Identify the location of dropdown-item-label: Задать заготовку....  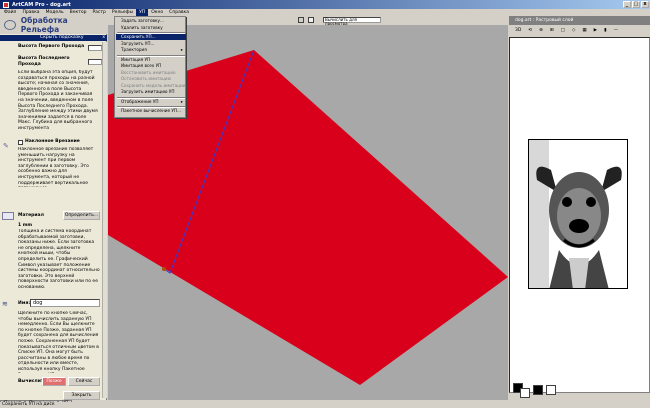
(142, 20).